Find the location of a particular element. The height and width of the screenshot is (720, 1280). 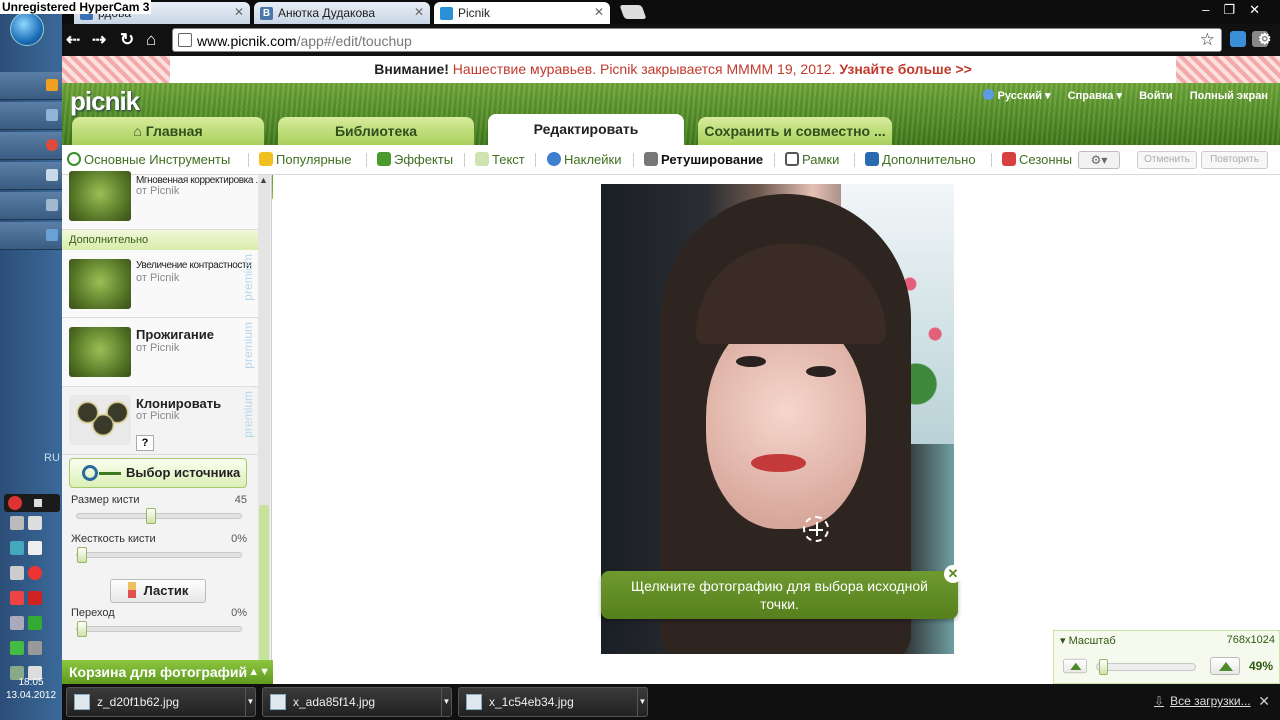

stop-icon is located at coordinates (38, 503).